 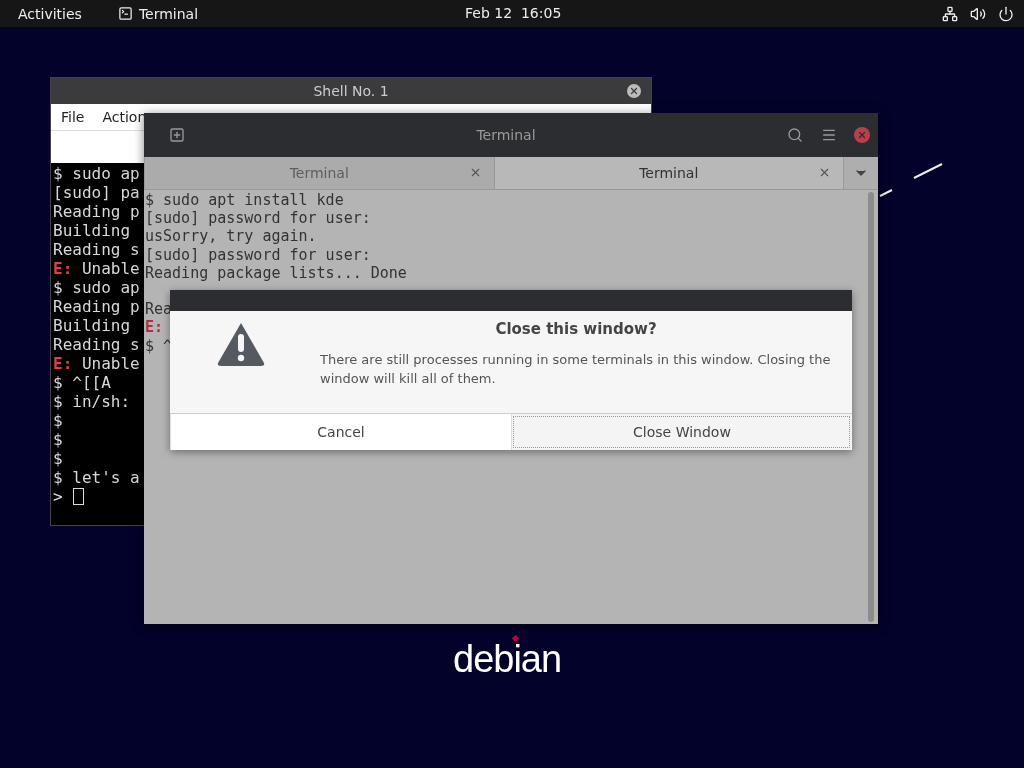 What do you see at coordinates (158, 13) in the screenshot?
I see `app-menu: Terminal` at bounding box center [158, 13].